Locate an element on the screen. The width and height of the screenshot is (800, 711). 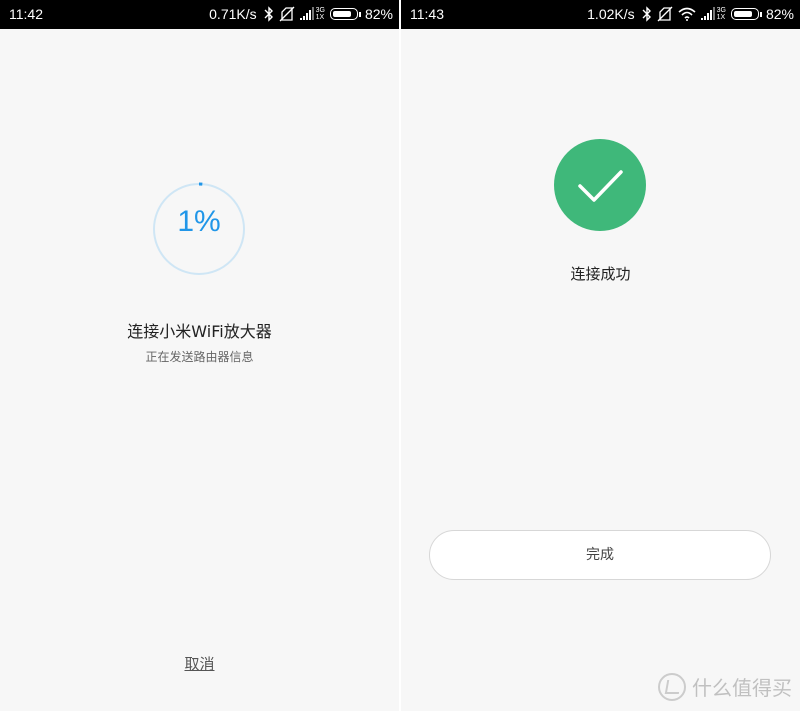
watermark-logo-icon is located at coordinates (672, 686).